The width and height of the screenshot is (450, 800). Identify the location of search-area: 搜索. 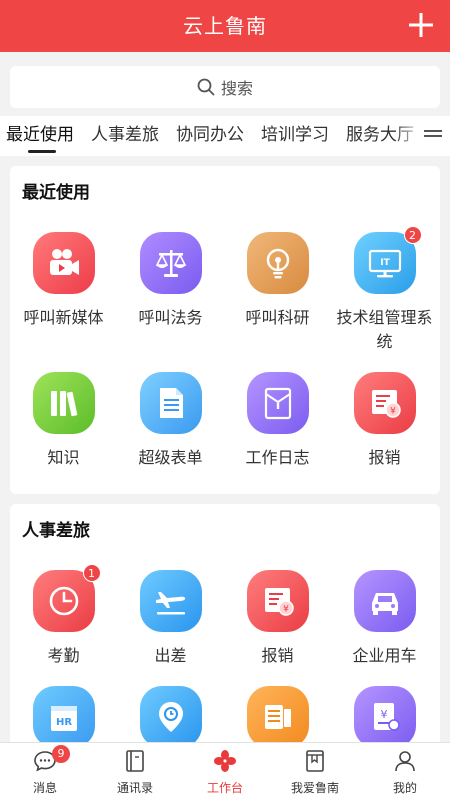
(225, 84).